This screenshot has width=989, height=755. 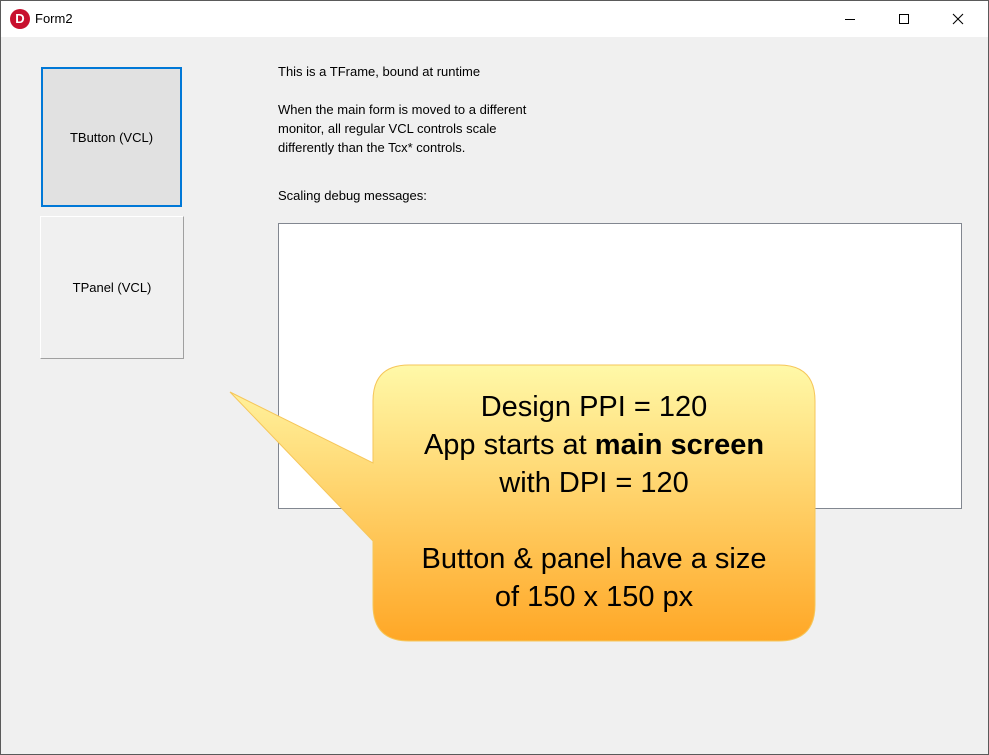 What do you see at coordinates (509, 445) in the screenshot?
I see `callout-line-2-prefix: App starts at` at bounding box center [509, 445].